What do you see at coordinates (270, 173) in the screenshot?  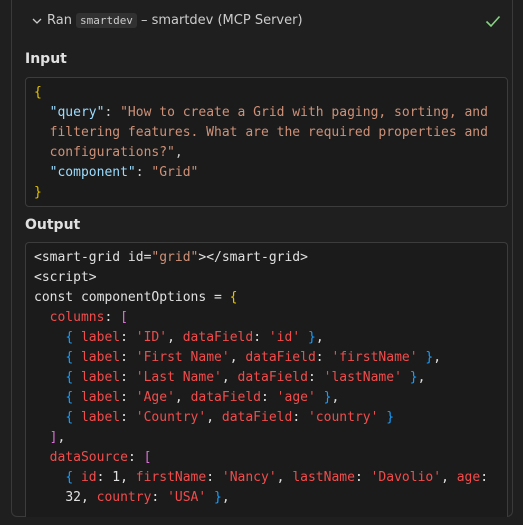 I see `input-code-line: "component": "Grid"` at bounding box center [270, 173].